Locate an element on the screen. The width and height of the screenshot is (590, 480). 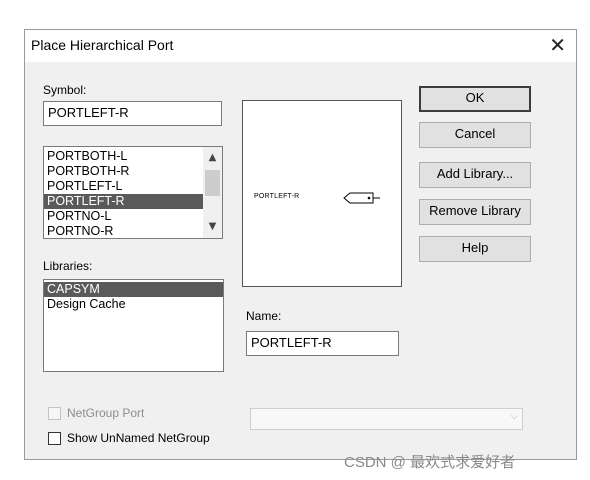
dialog-title: Place Hierarchical Port is located at coordinates (102, 45).